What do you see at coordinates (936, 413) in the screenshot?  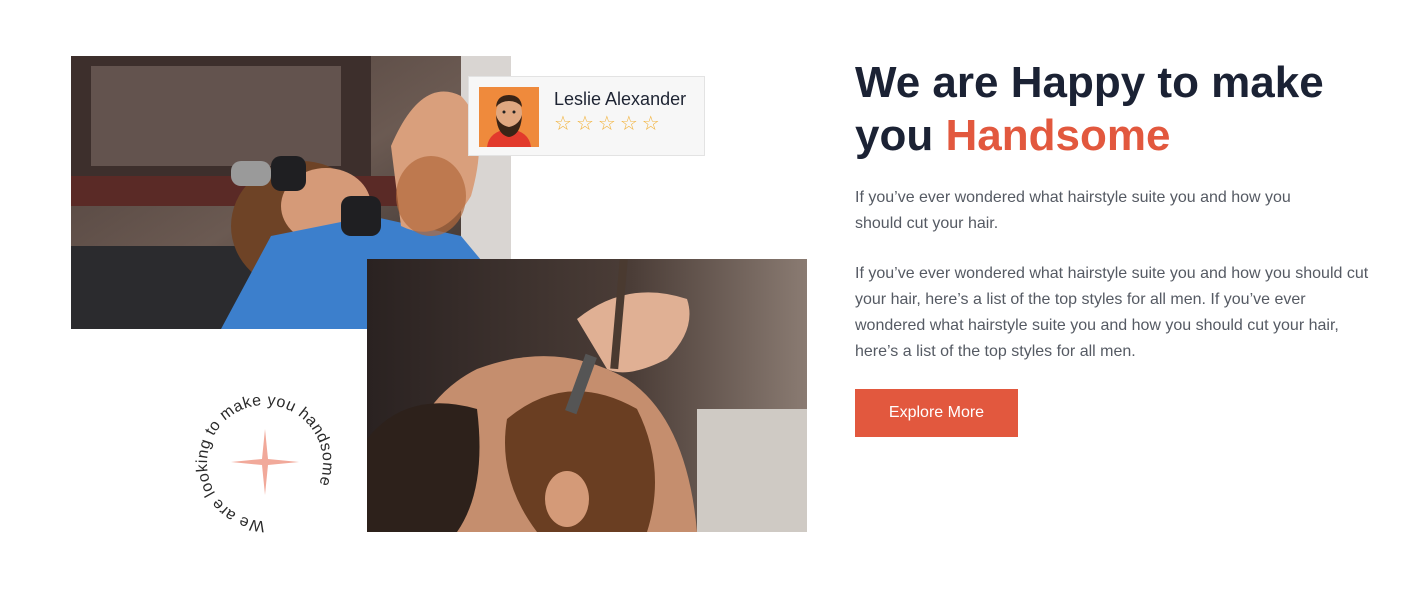 I see `explore-more-button: Explore More` at bounding box center [936, 413].